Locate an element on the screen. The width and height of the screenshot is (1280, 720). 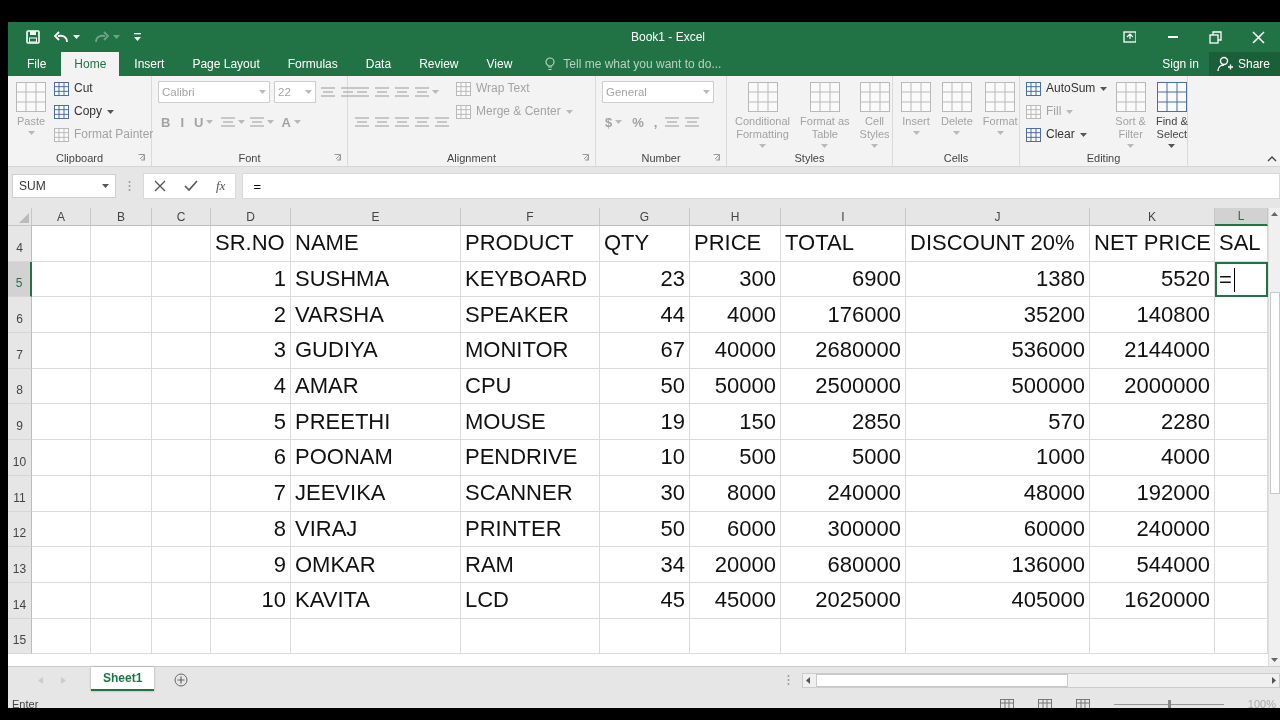
table-cell: 176000 is located at coordinates (843, 315).